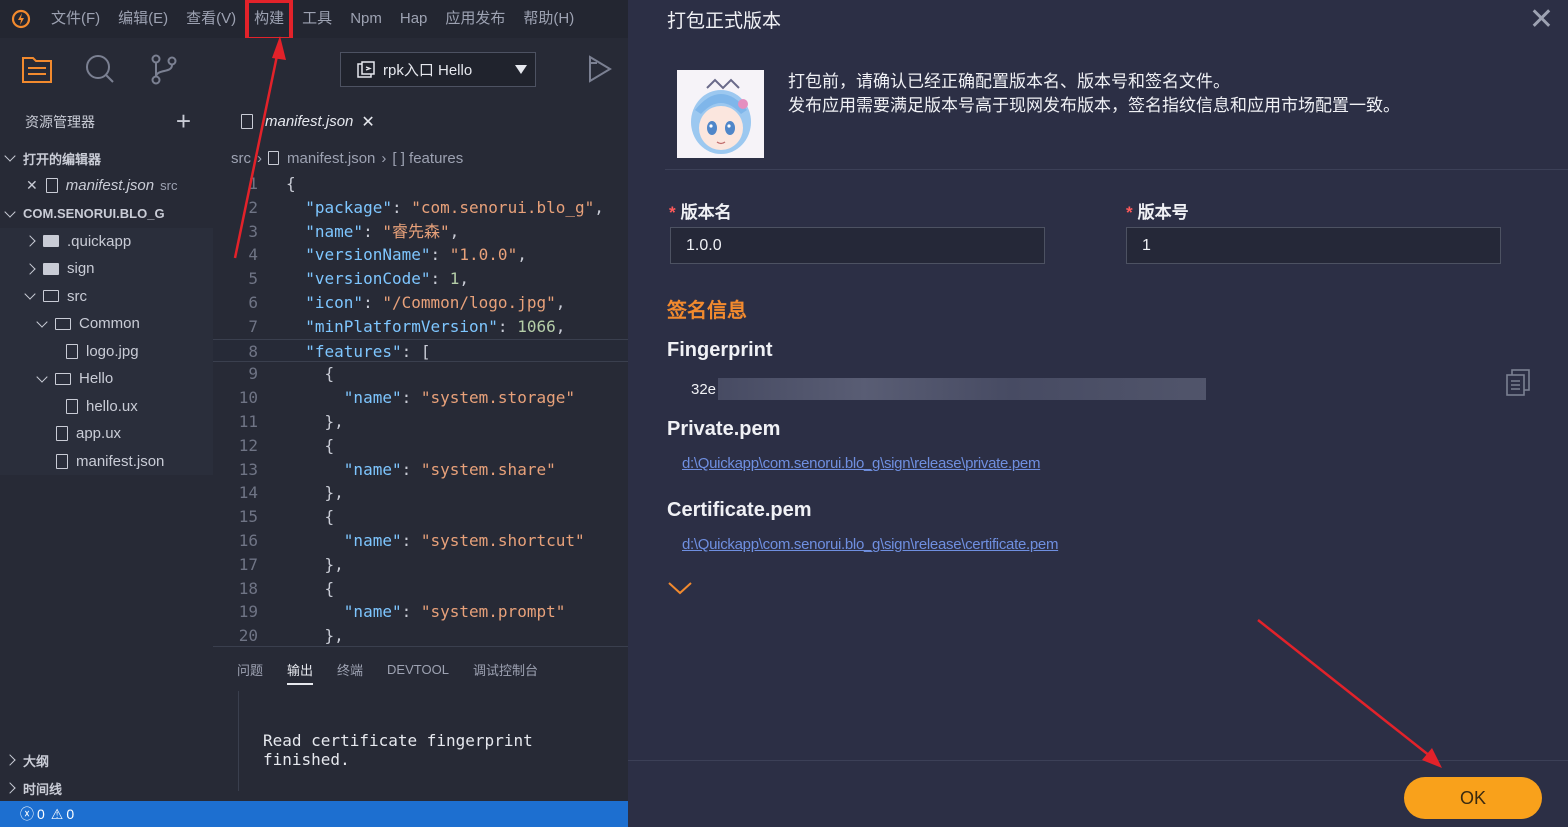  Describe the element at coordinates (253, 207) in the screenshot. I see `line-number: 2` at that location.